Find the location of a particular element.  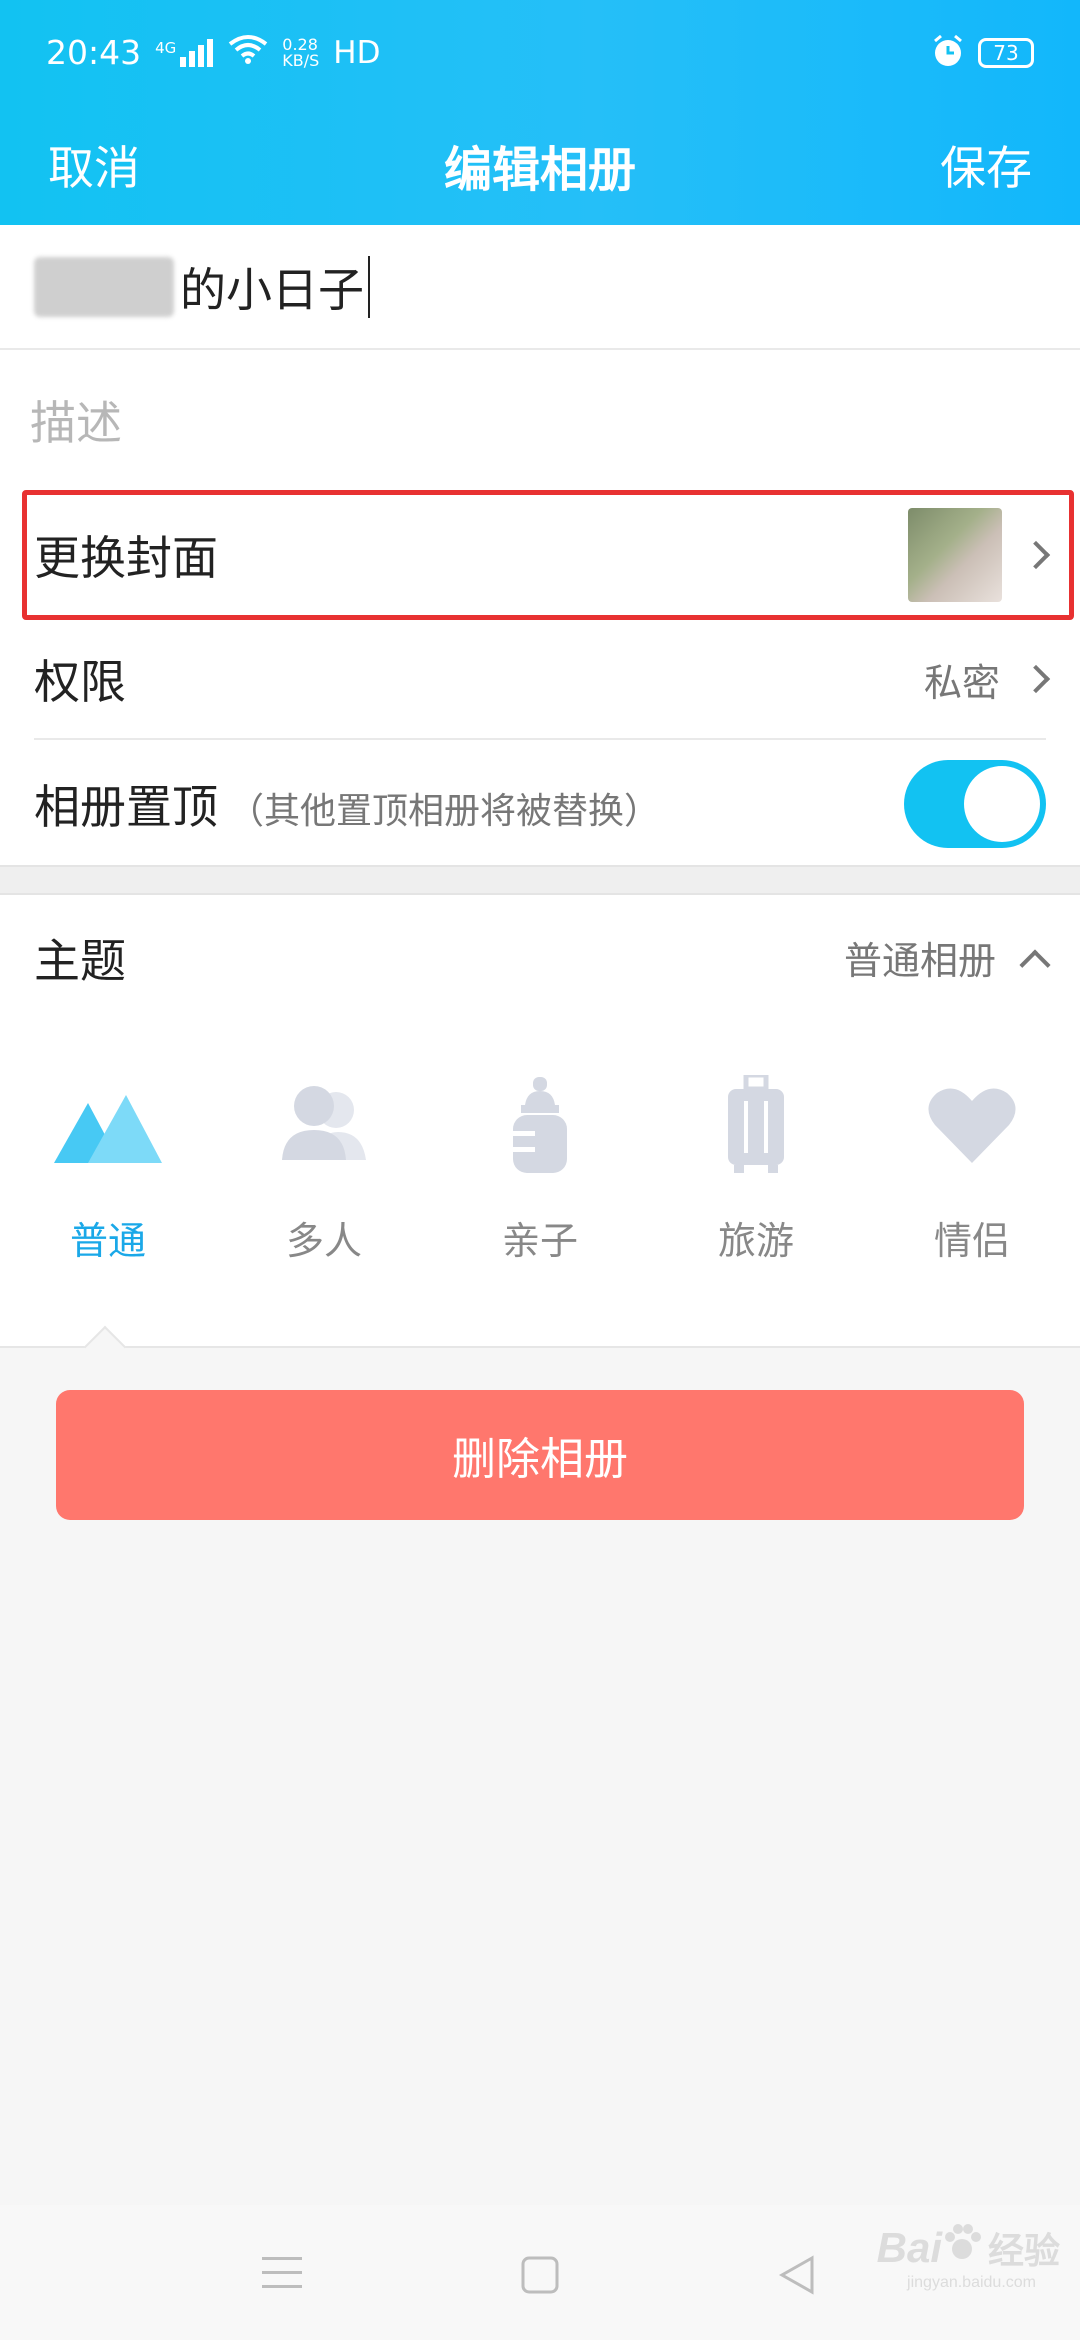

alarm-icon is located at coordinates (948, 53).